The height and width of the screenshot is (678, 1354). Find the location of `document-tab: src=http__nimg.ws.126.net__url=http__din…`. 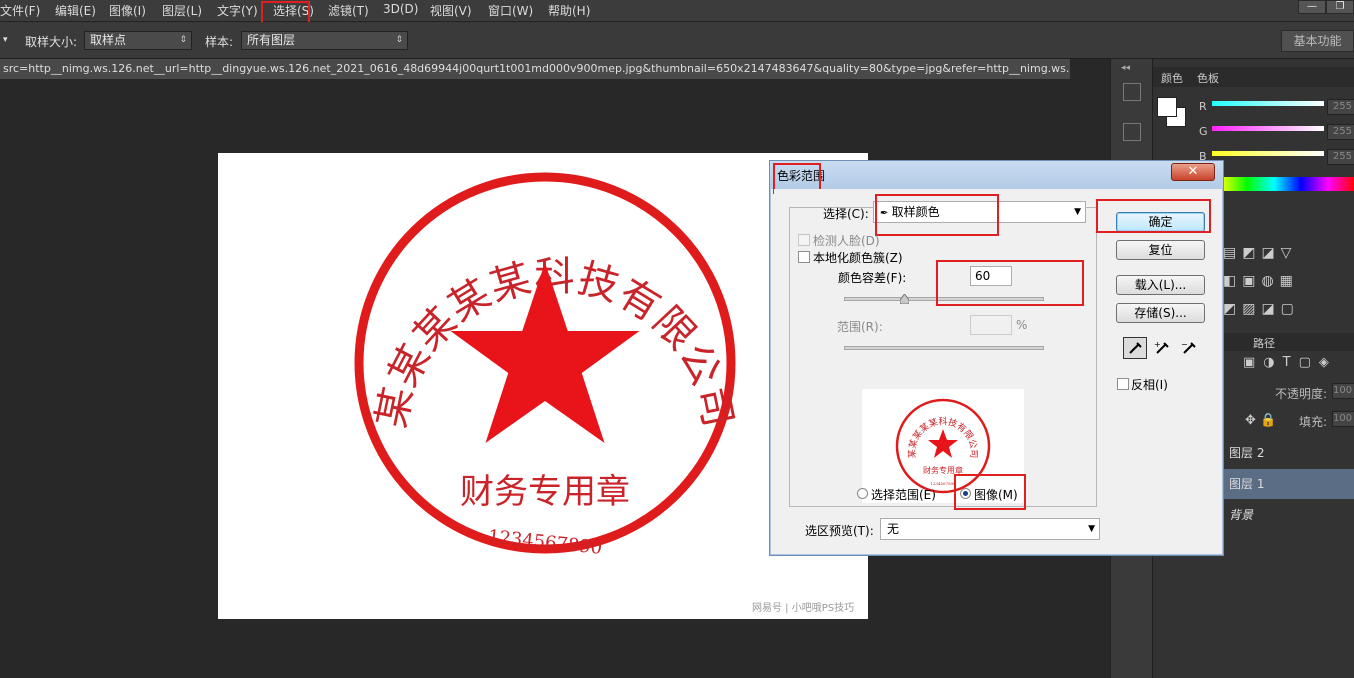

document-tab: src=http__nimg.ws.126.net__url=http__din… is located at coordinates (535, 69).